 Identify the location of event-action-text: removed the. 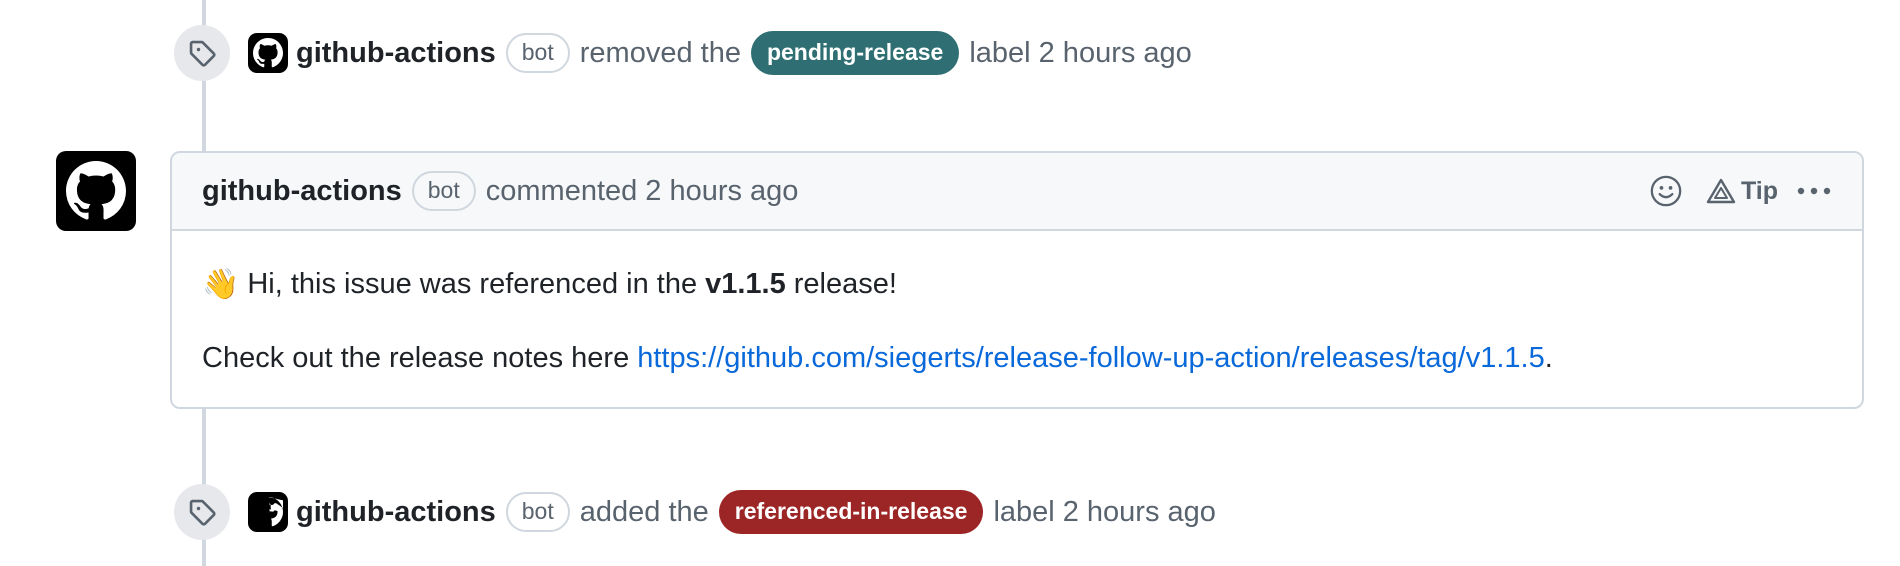
(660, 52).